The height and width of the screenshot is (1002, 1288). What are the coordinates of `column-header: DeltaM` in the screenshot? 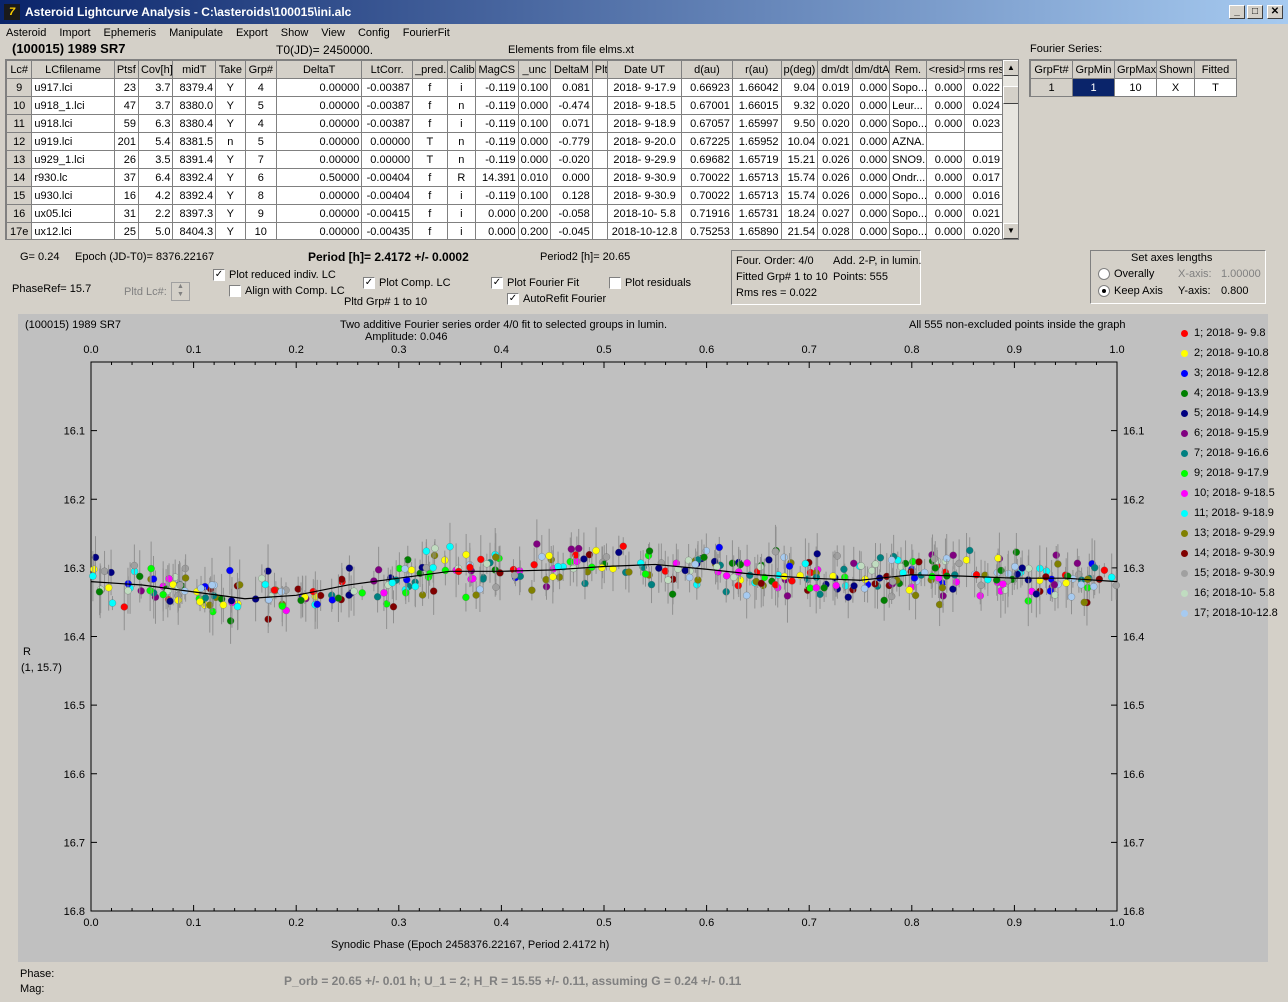 It's located at (571, 69).